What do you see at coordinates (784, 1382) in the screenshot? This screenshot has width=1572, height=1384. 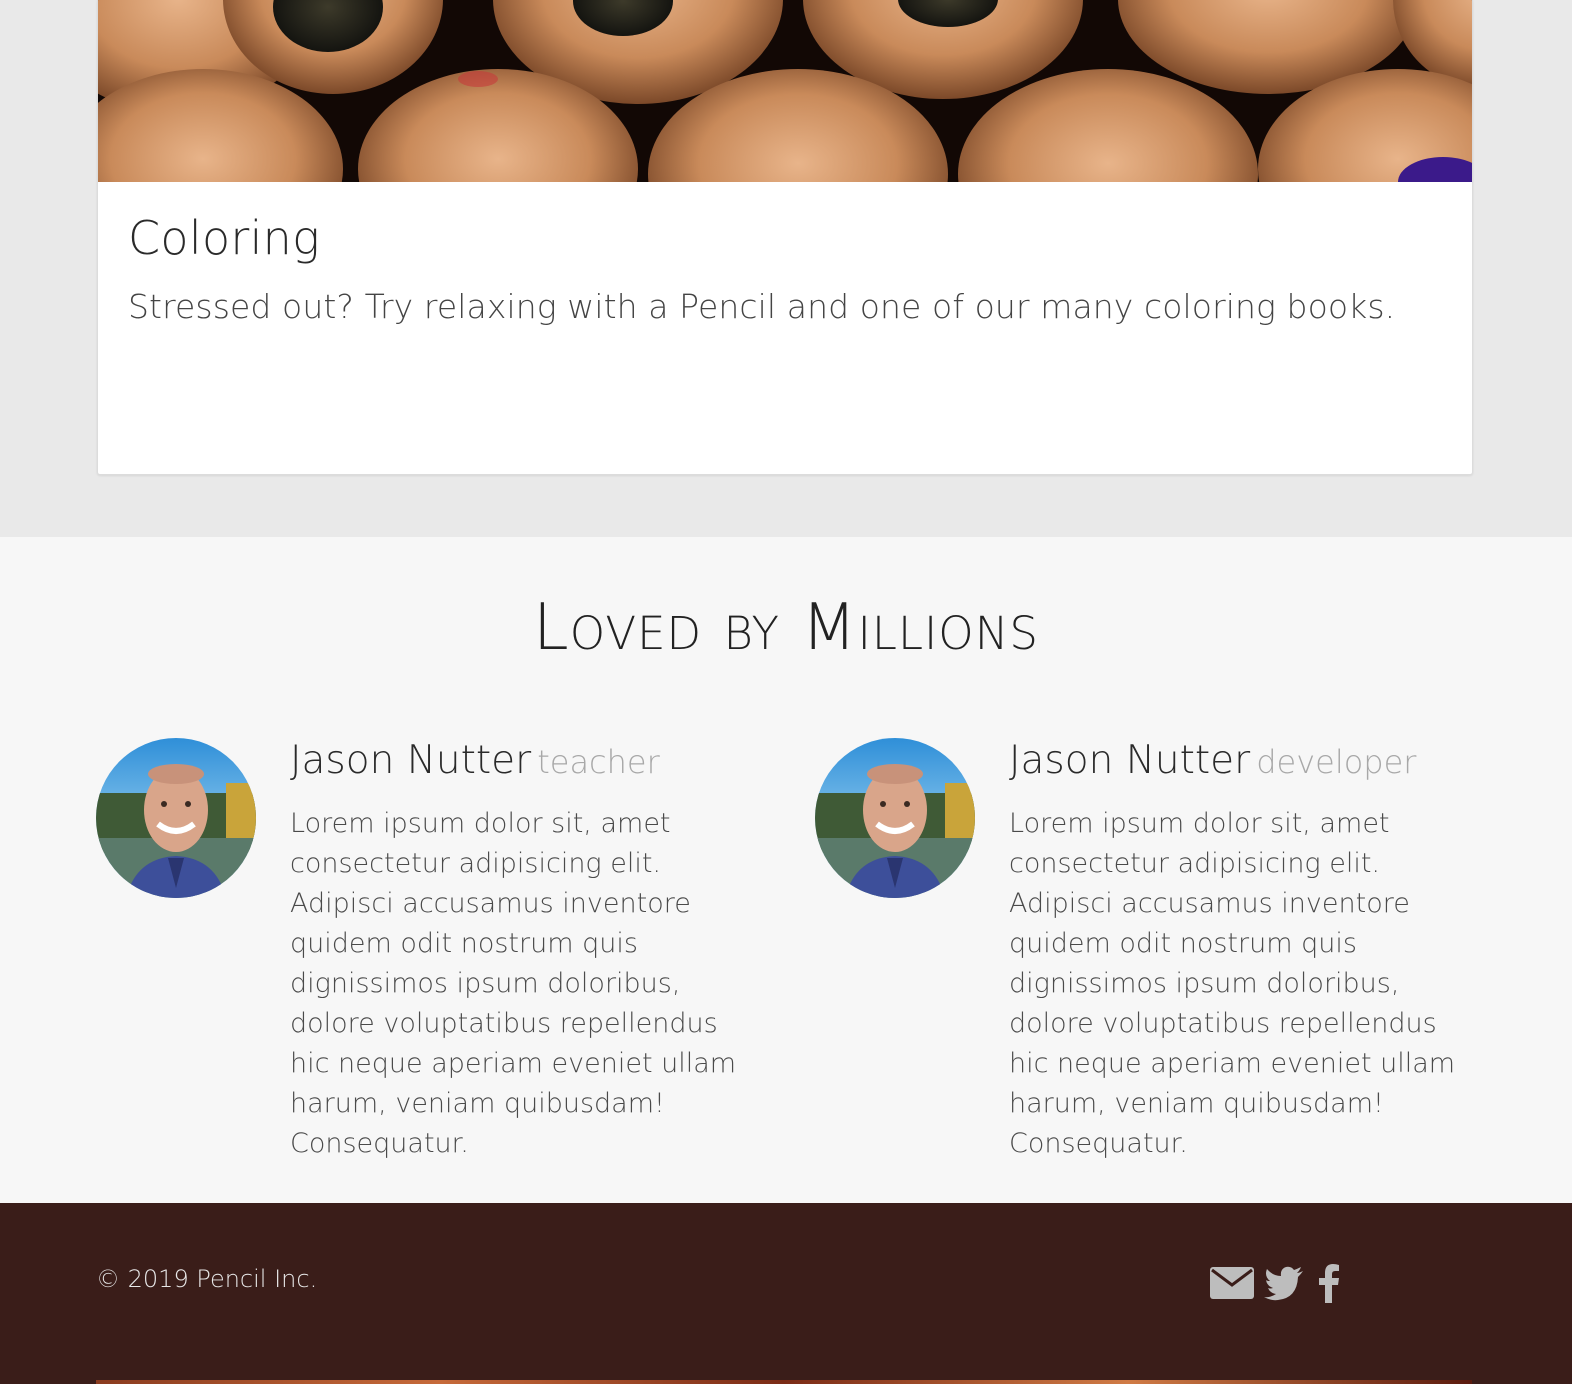 I see `bottom-strip` at bounding box center [784, 1382].